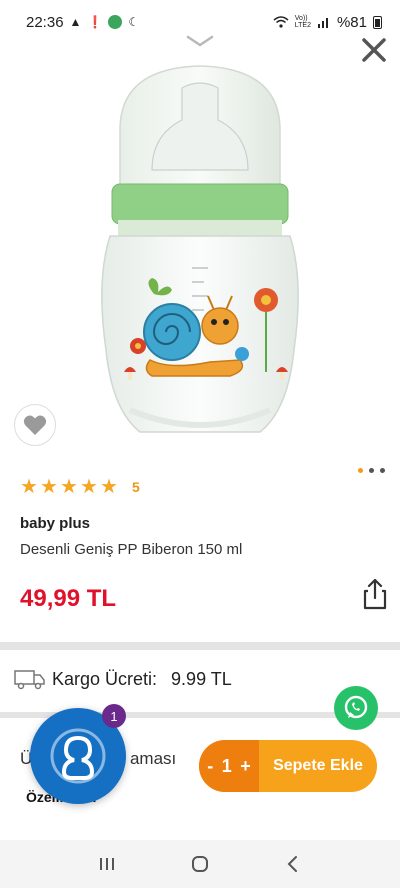 The image size is (400, 888). I want to click on status-right: Vo)) LTE2 %81, so click(327, 22).